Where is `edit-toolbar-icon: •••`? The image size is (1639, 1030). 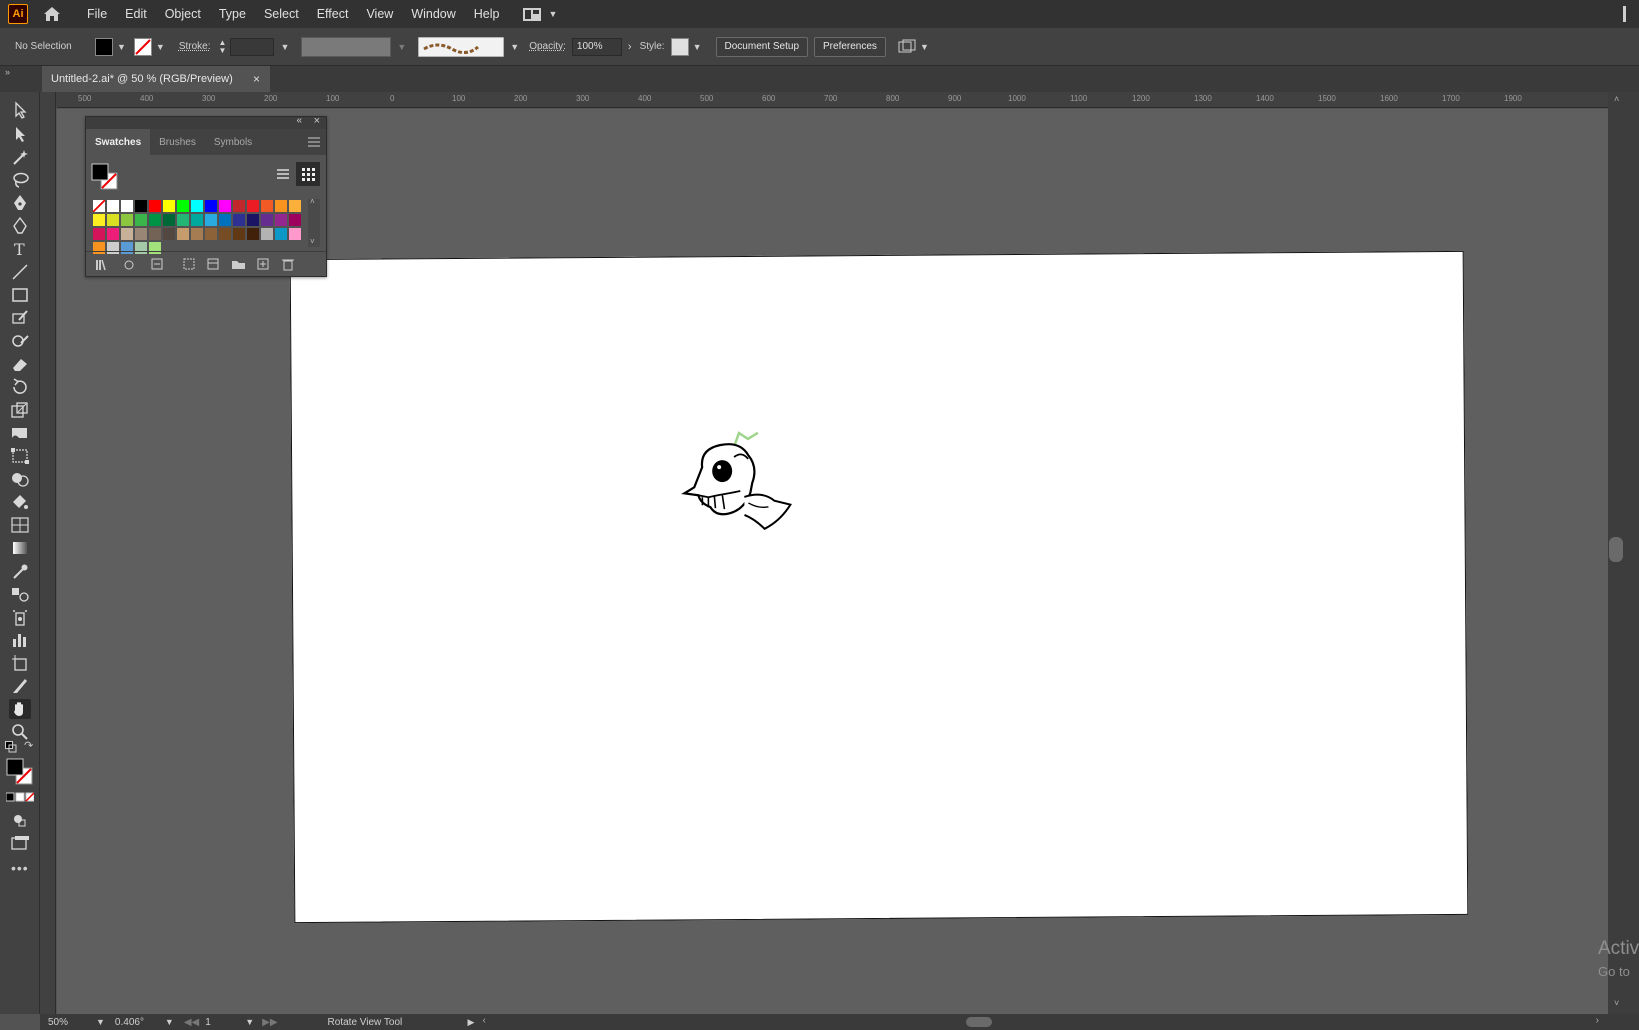
edit-toolbar-icon: ••• is located at coordinates (20, 868).